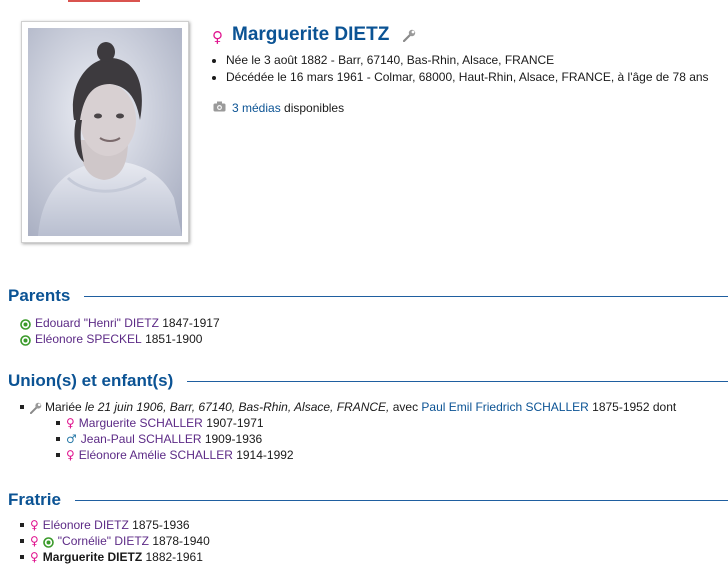 This screenshot has height=578, width=728. What do you see at coordinates (189, 323) in the screenshot?
I see `parent-dates: 1847-1917` at bounding box center [189, 323].